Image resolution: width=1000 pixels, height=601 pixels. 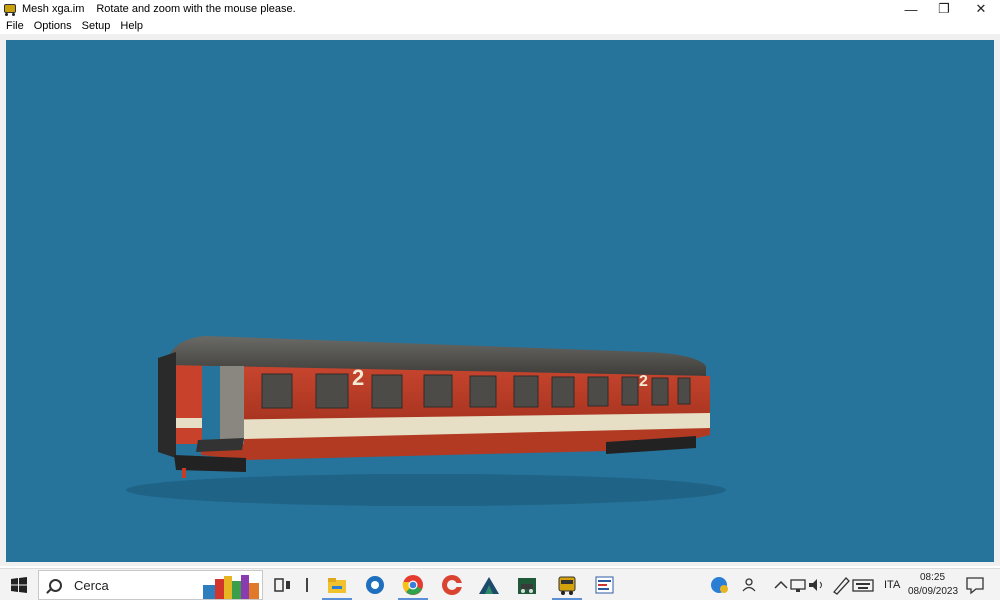 I want to click on keyboard-icon, so click(x=863, y=585).